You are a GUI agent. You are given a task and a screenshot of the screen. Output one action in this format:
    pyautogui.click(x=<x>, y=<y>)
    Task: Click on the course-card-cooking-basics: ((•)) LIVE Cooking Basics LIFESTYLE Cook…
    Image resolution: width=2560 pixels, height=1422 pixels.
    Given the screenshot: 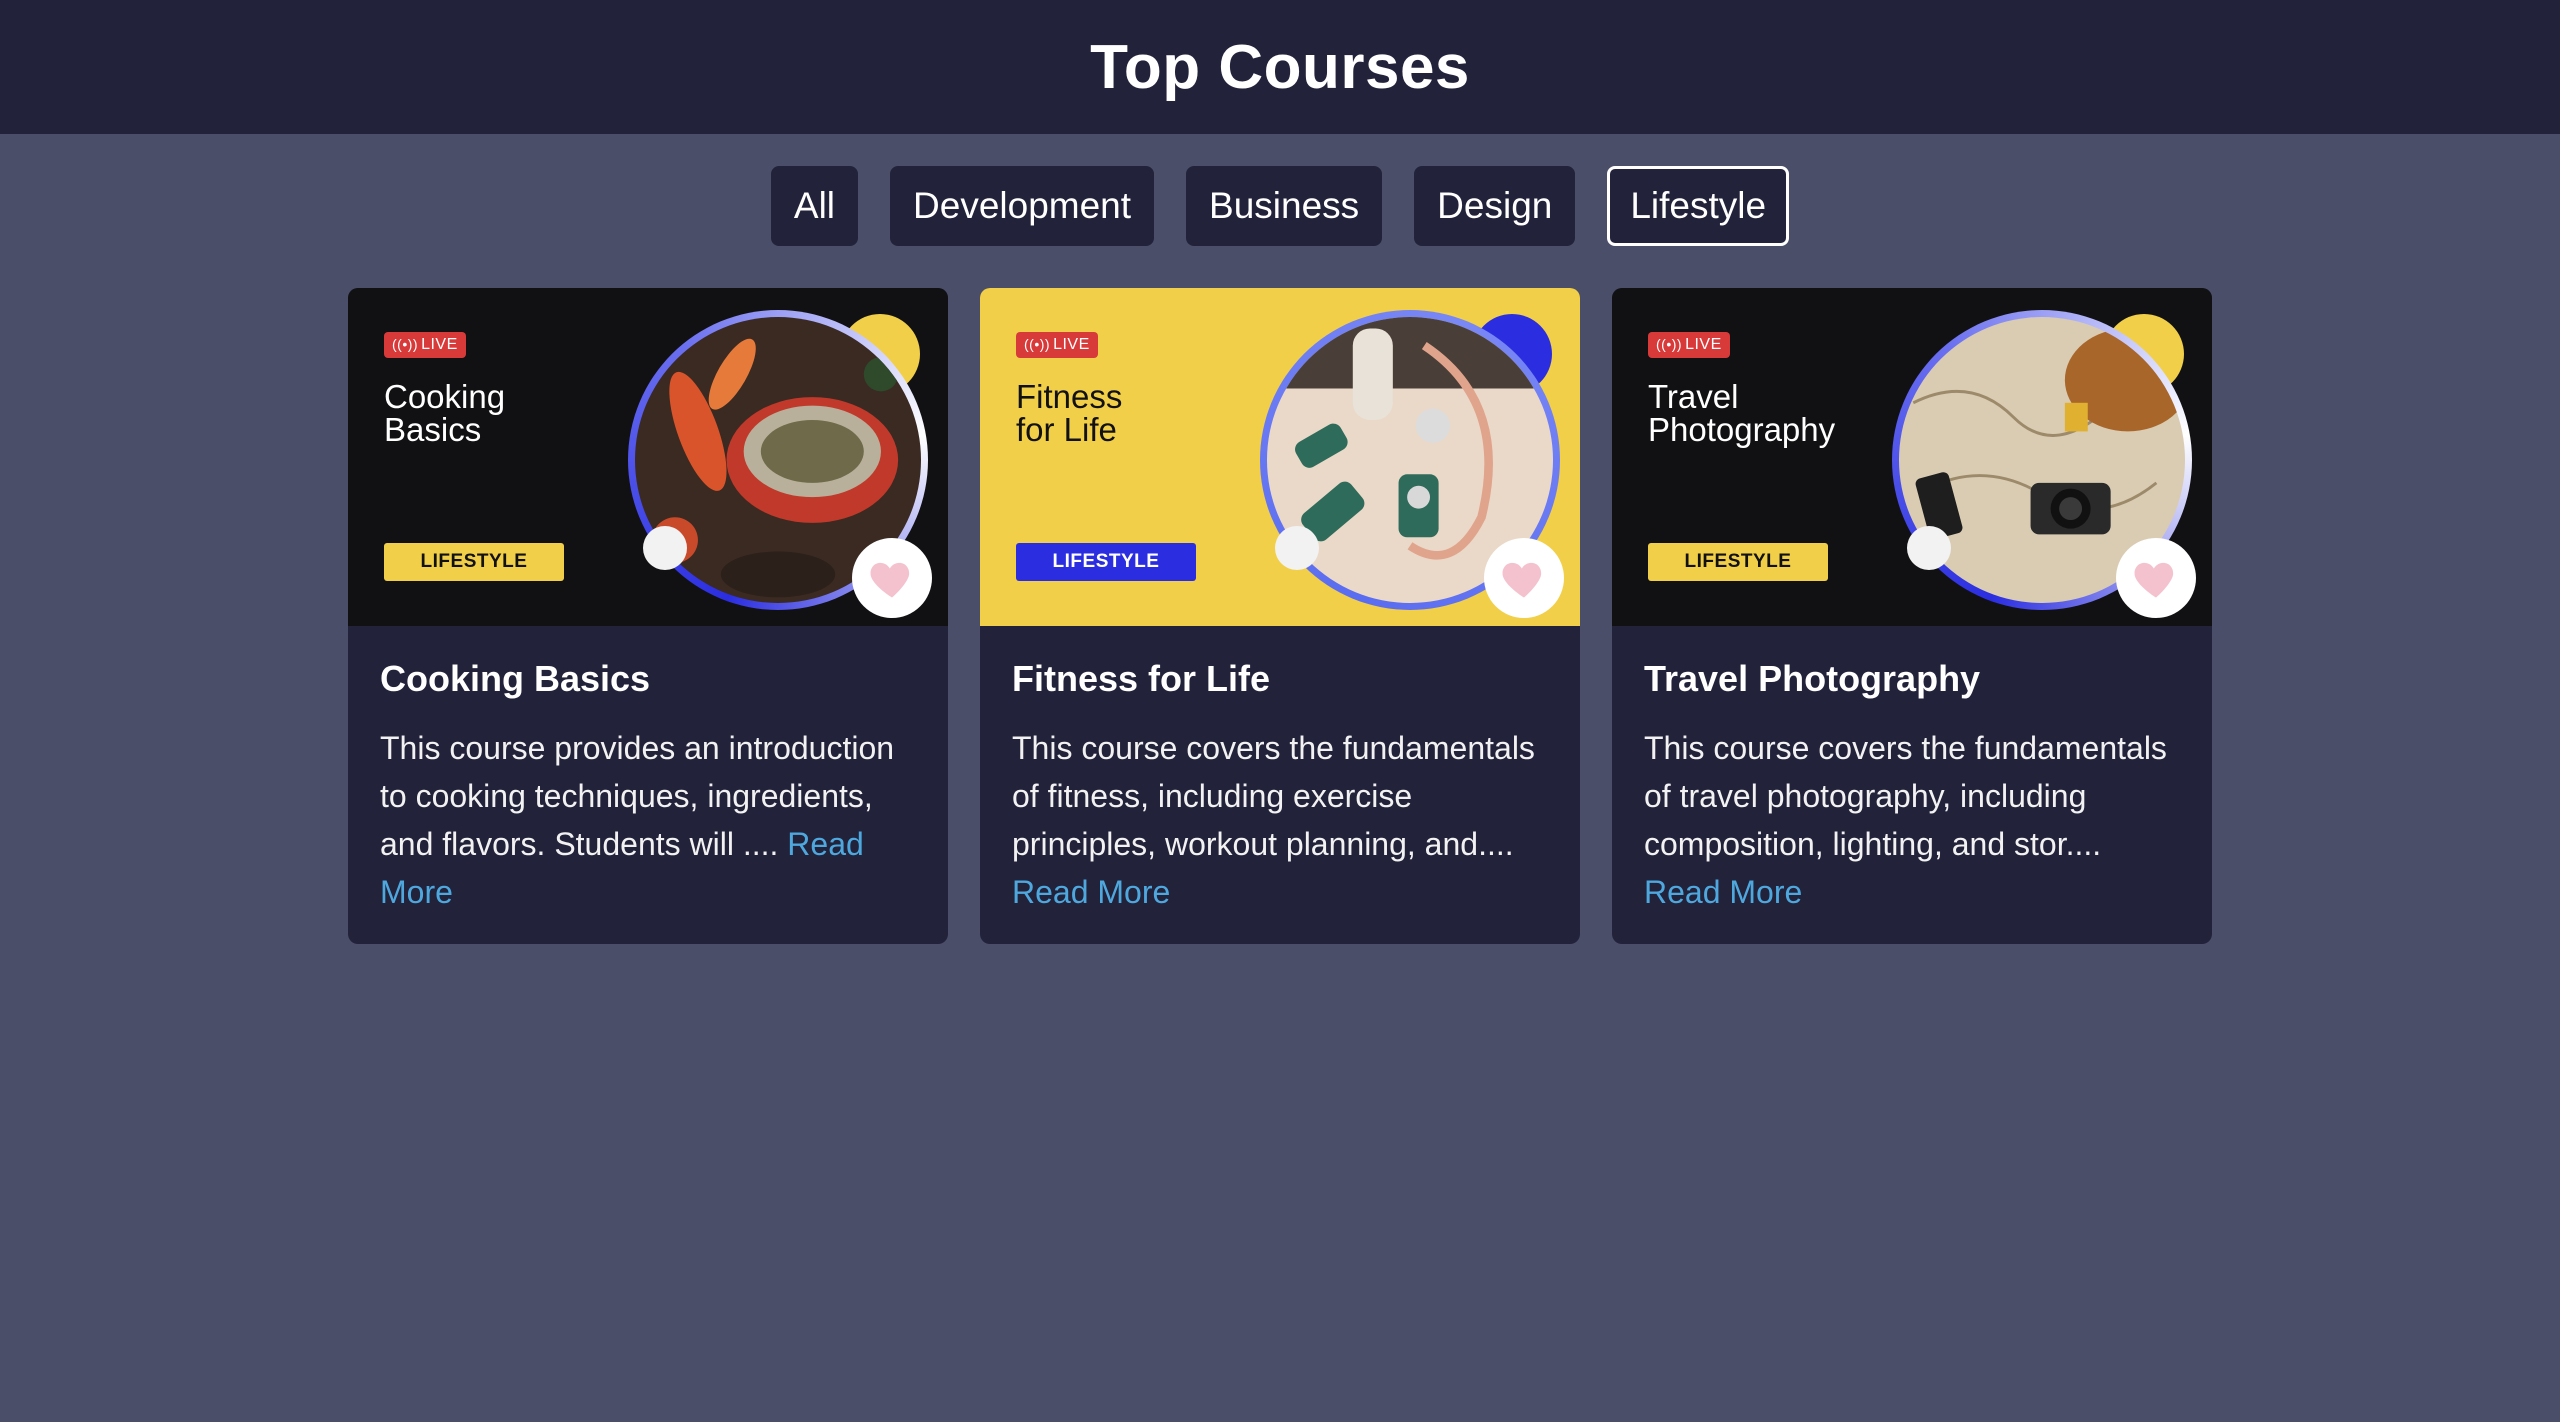 What is the action you would take?
    pyautogui.click(x=648, y=616)
    